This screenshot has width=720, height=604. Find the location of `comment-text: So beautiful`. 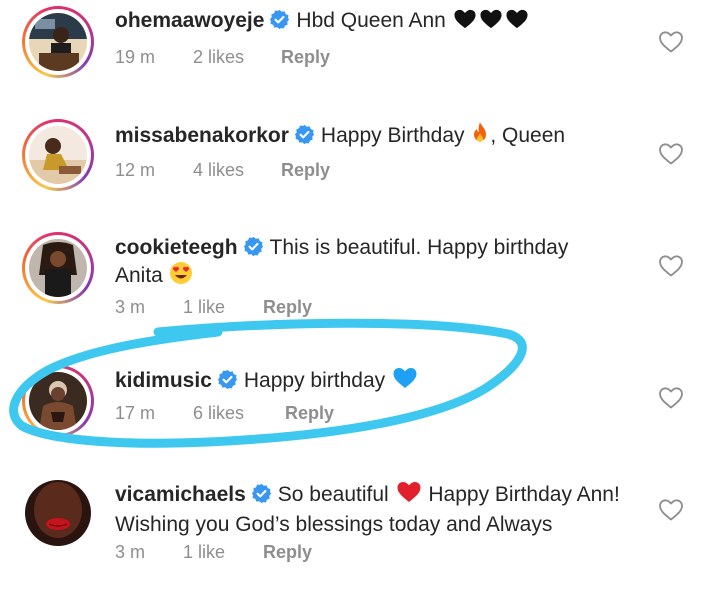

comment-text: So beautiful is located at coordinates (333, 494).